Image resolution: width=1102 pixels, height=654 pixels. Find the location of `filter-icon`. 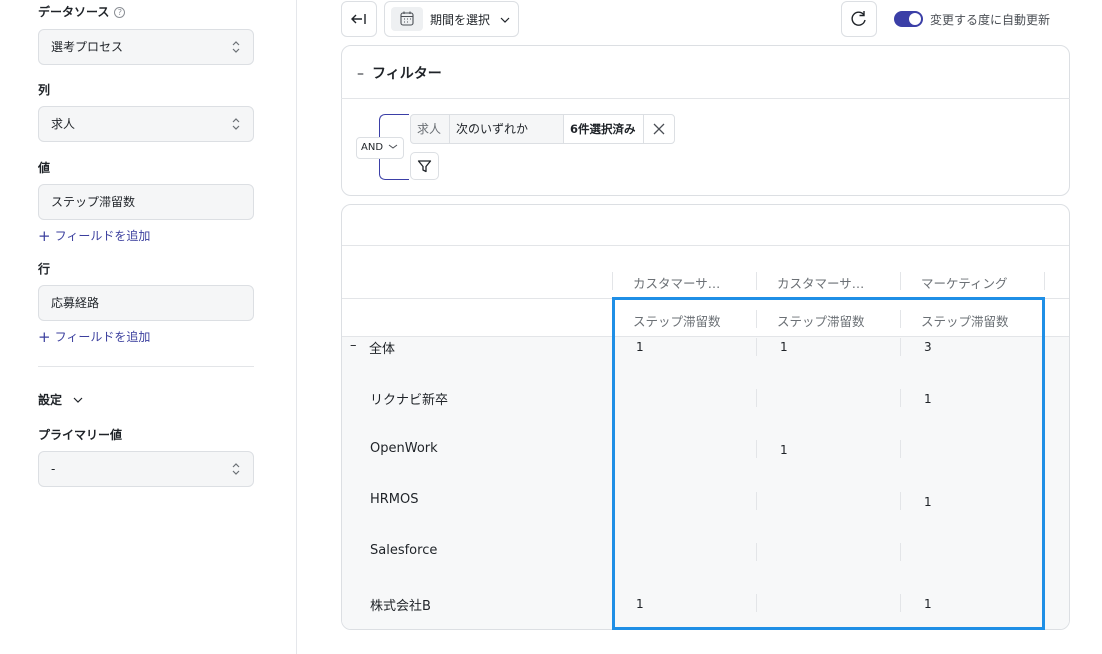

filter-icon is located at coordinates (424, 166).